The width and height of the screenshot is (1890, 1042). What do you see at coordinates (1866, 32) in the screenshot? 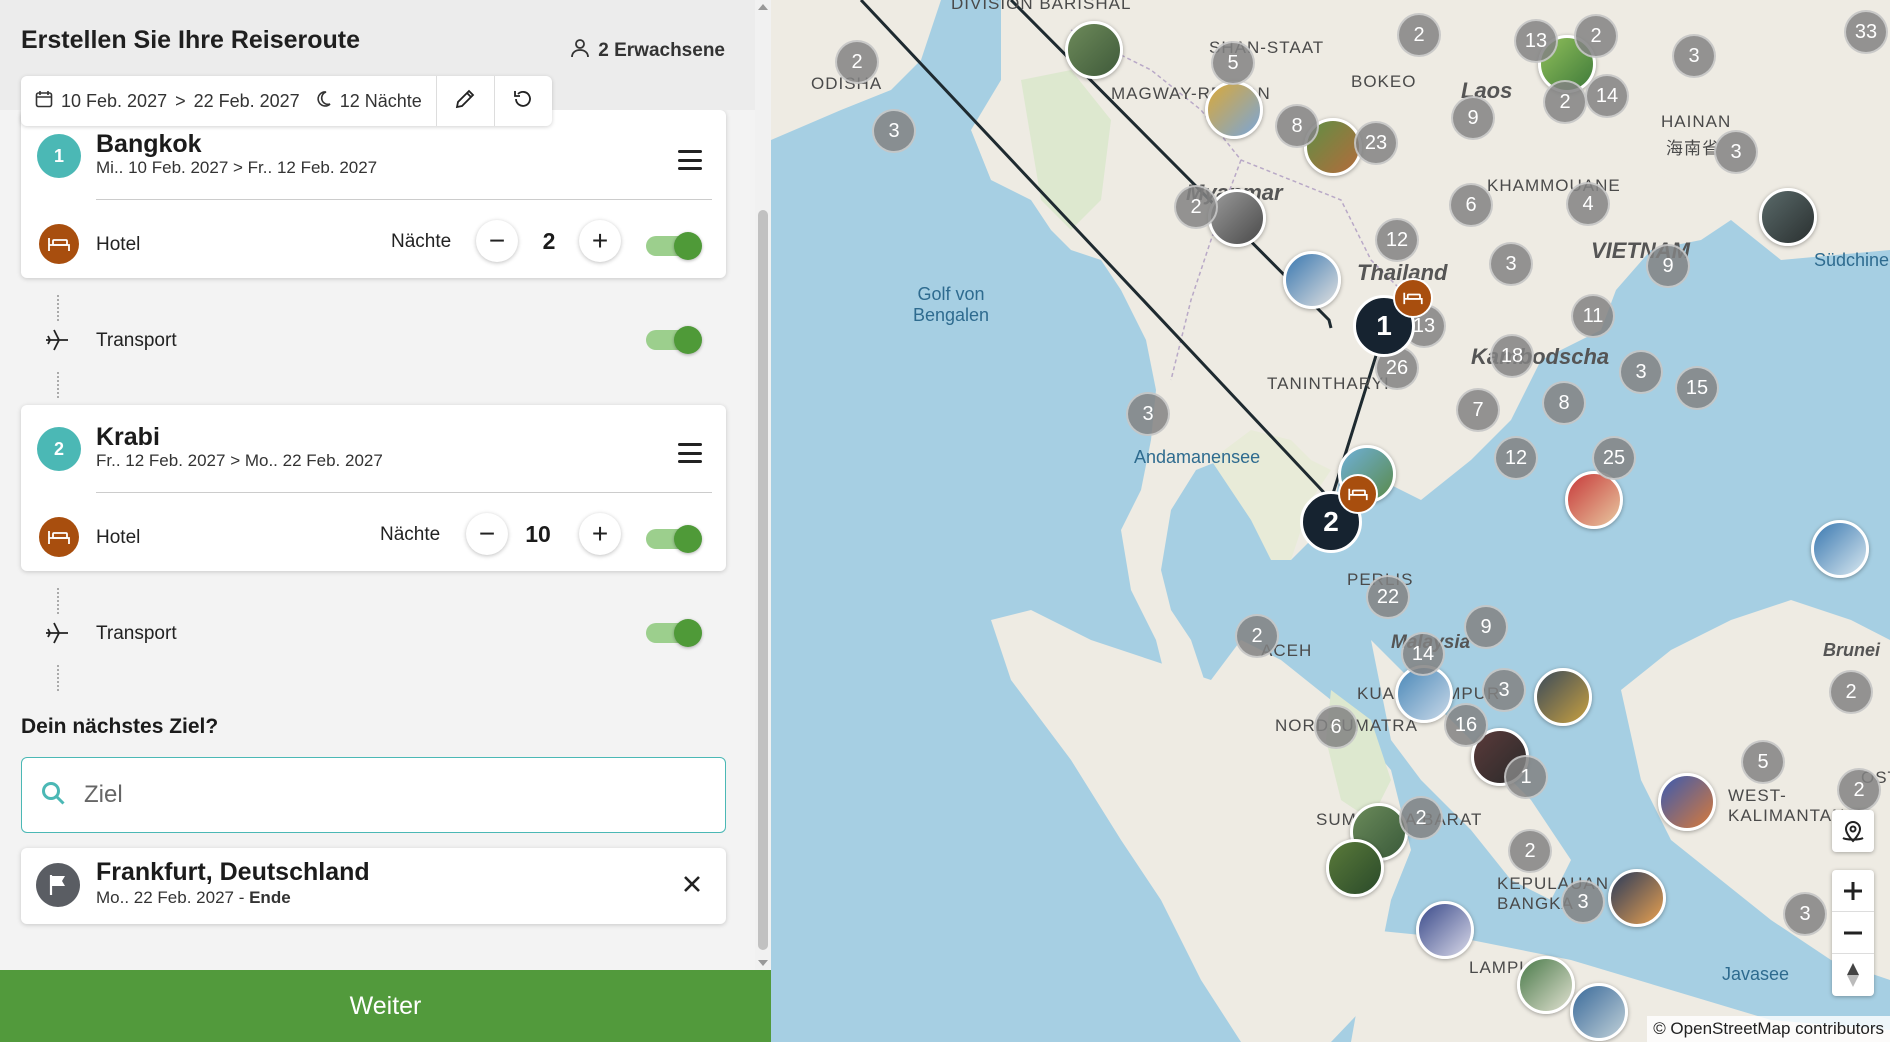
I see `cluster-marker: 33` at bounding box center [1866, 32].